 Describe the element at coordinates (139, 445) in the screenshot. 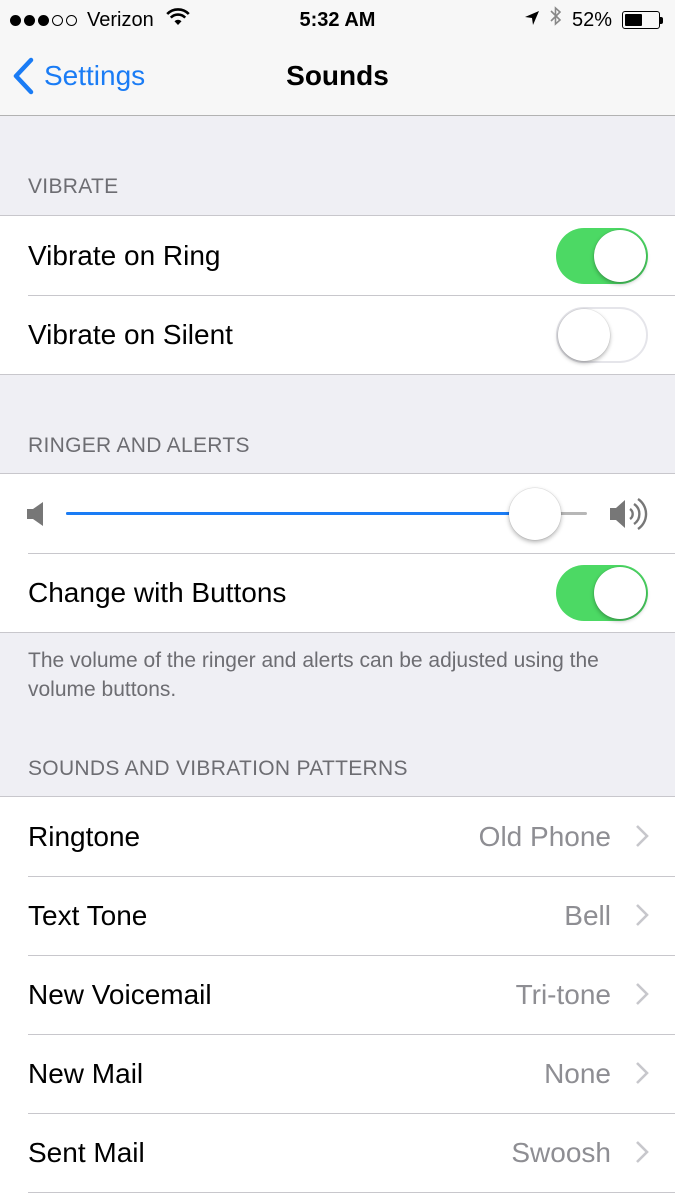

I see `section-header-ringer: RINGER AND ALERTS` at that location.